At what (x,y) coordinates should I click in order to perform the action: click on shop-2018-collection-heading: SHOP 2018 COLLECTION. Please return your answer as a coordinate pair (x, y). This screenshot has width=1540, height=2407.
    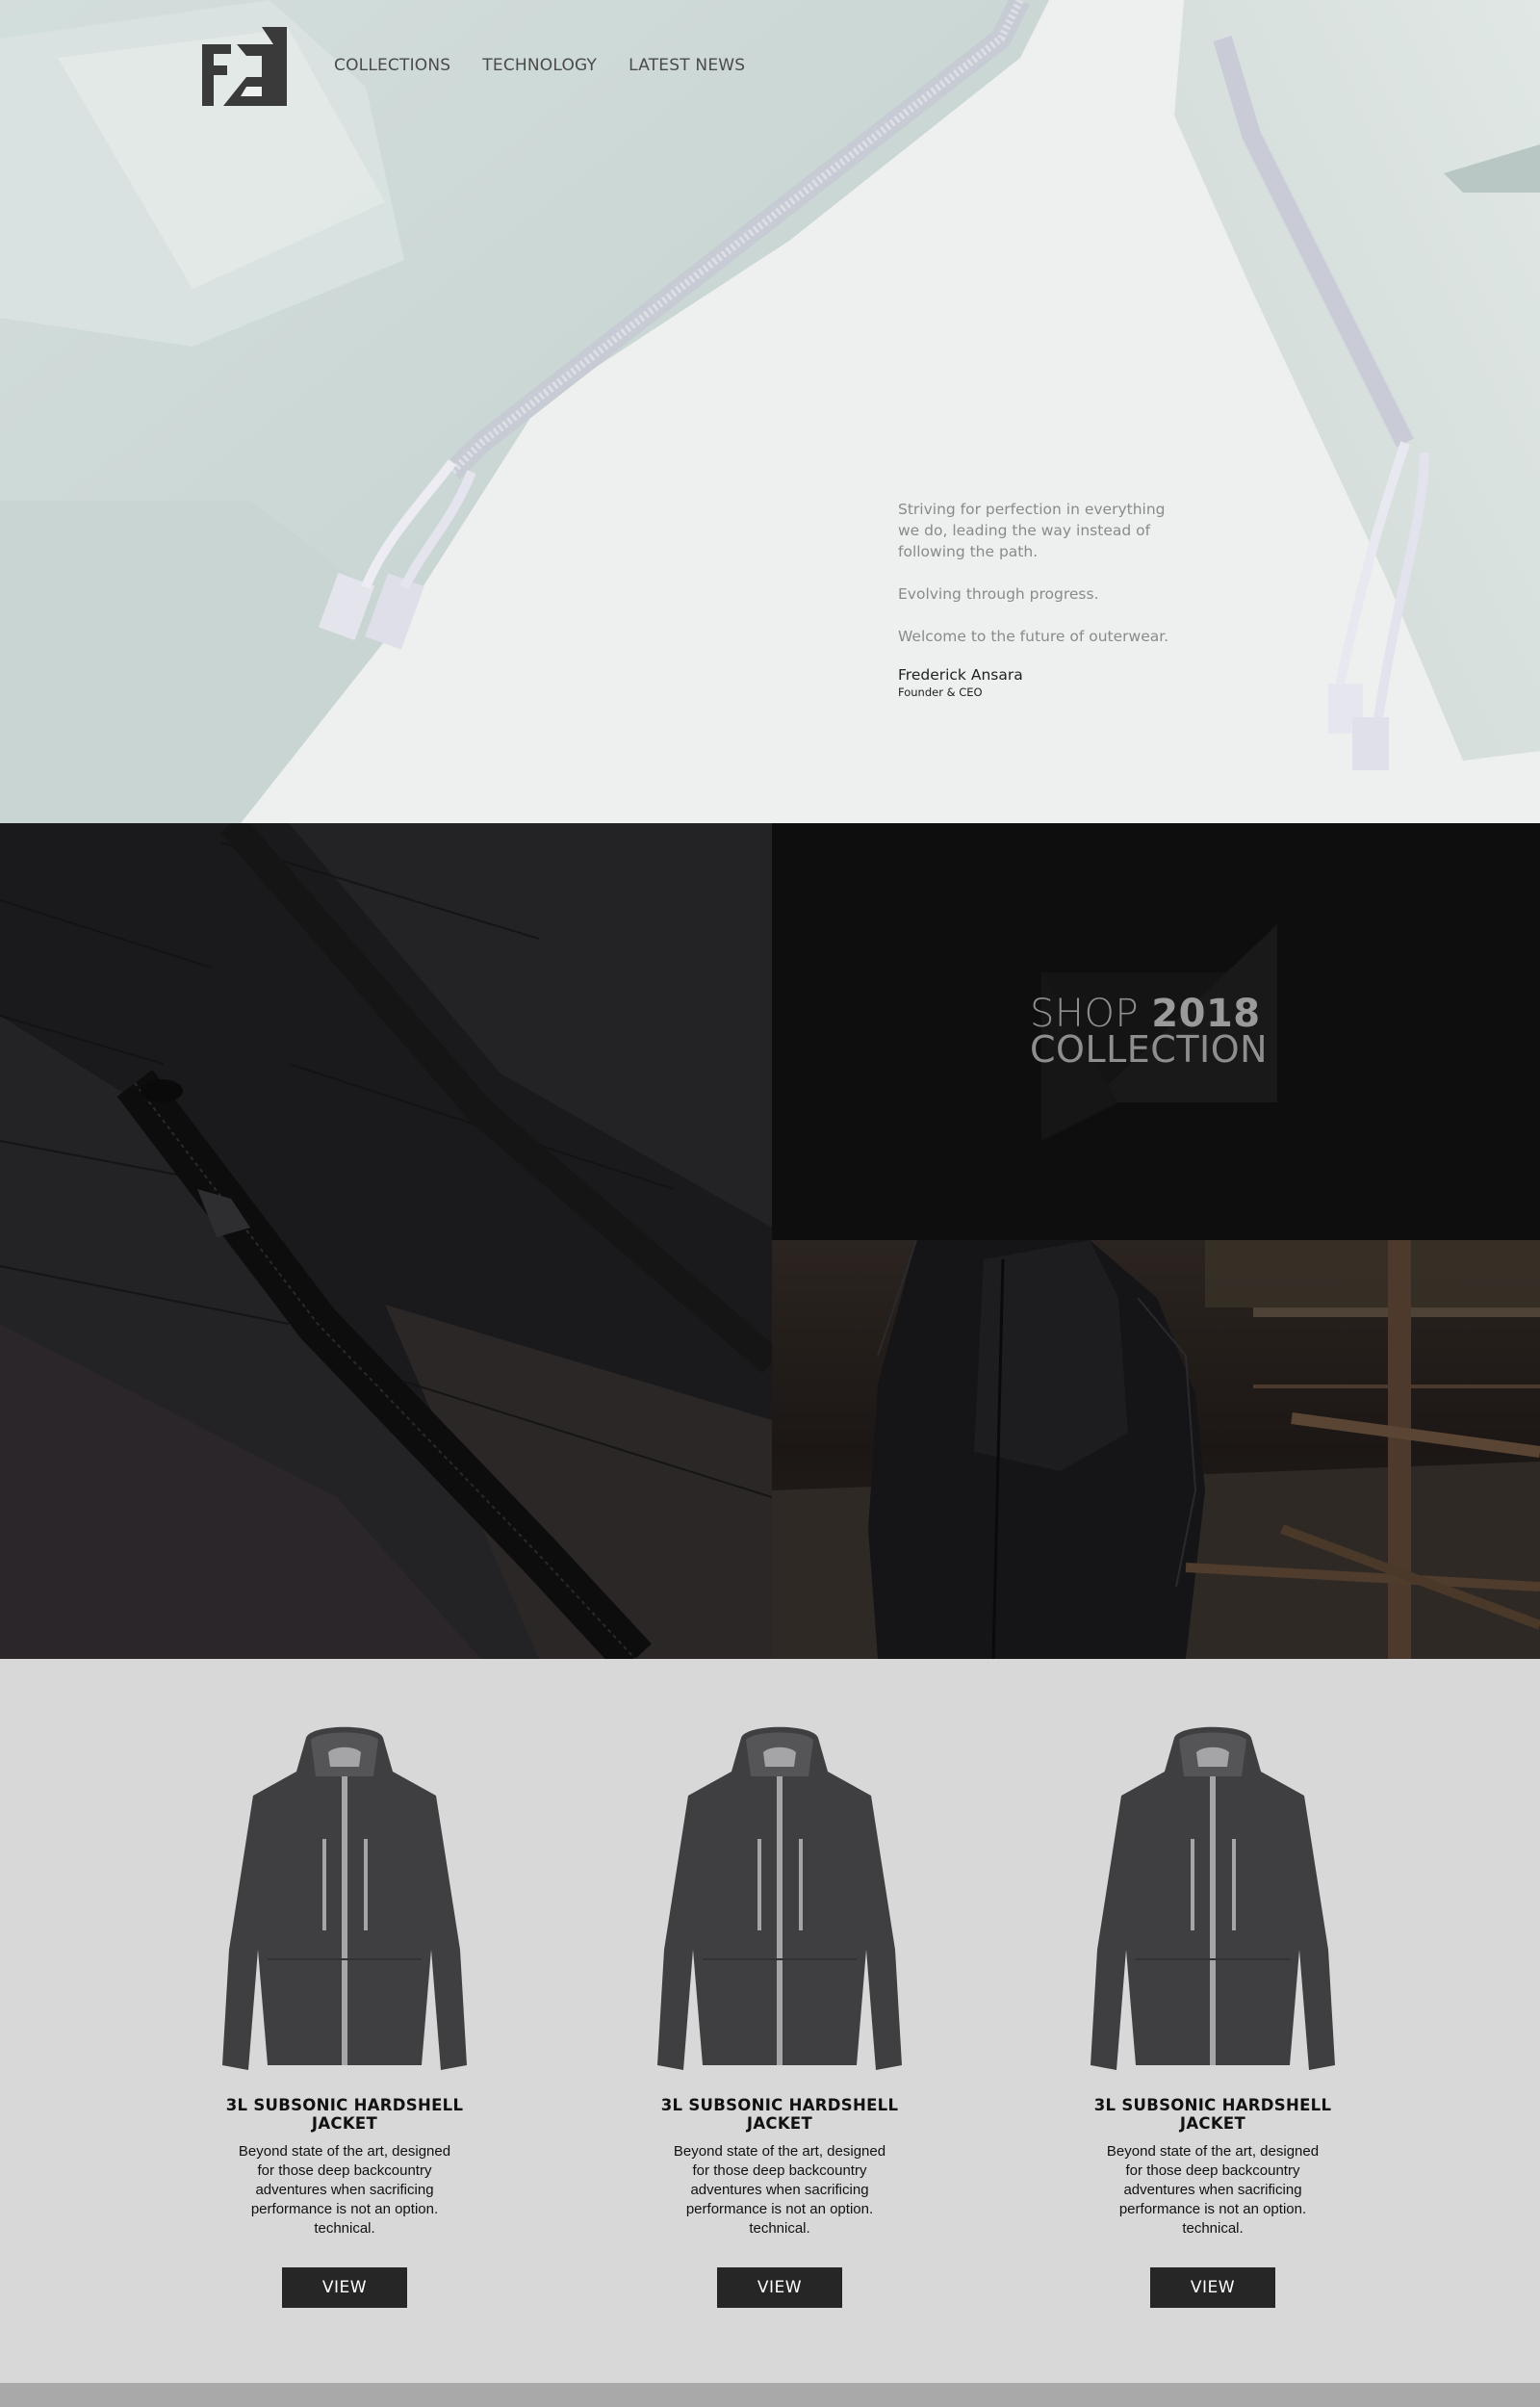
    Looking at the image, I should click on (1174, 1033).